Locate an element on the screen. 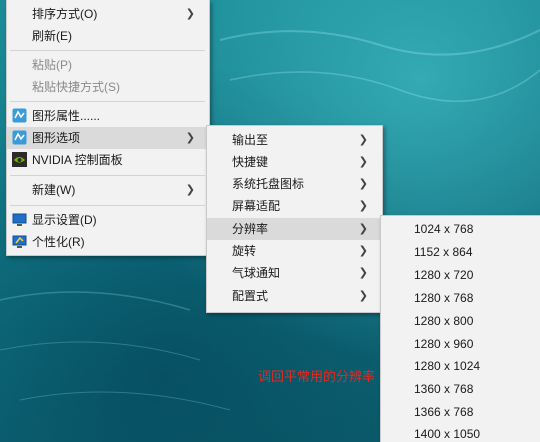 The image size is (540, 442). menu-item-label: 排序方式(O) is located at coordinates (65, 14).